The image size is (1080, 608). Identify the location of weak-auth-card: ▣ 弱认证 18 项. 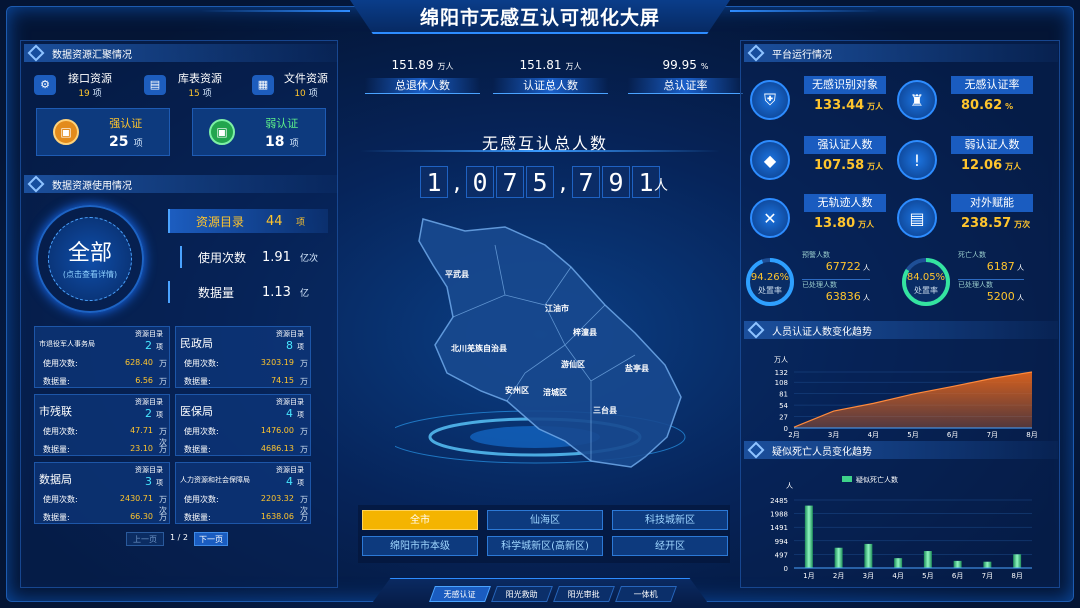
(259, 132).